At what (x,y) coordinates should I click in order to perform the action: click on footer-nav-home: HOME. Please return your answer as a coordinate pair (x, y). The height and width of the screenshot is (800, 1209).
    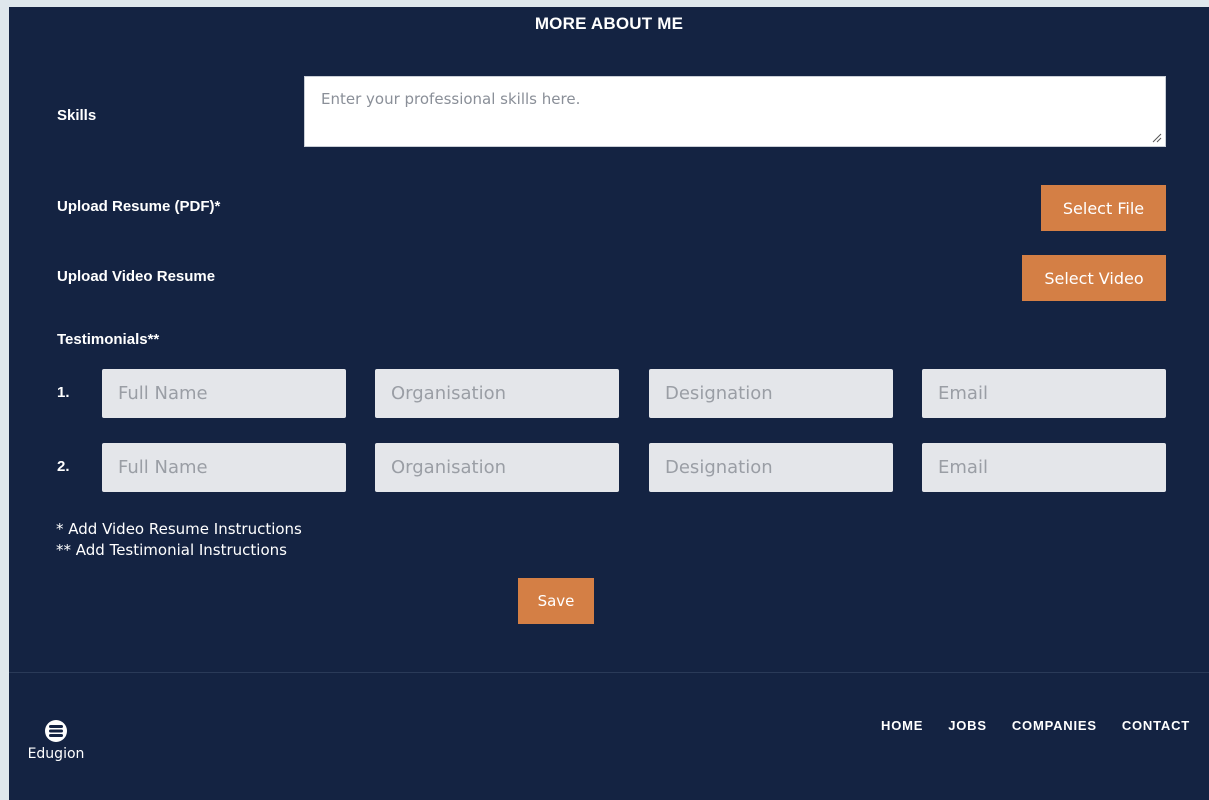
    Looking at the image, I should click on (902, 725).